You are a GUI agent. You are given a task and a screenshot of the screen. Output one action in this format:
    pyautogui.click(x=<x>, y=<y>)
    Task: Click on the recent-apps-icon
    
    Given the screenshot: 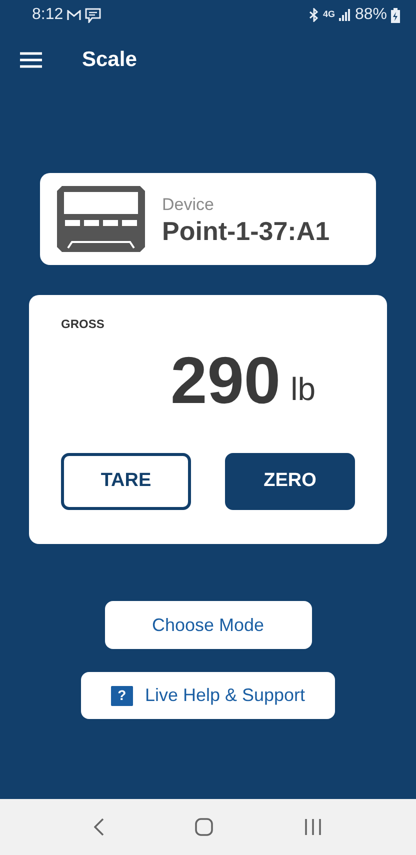 What is the action you would take?
    pyautogui.click(x=313, y=827)
    